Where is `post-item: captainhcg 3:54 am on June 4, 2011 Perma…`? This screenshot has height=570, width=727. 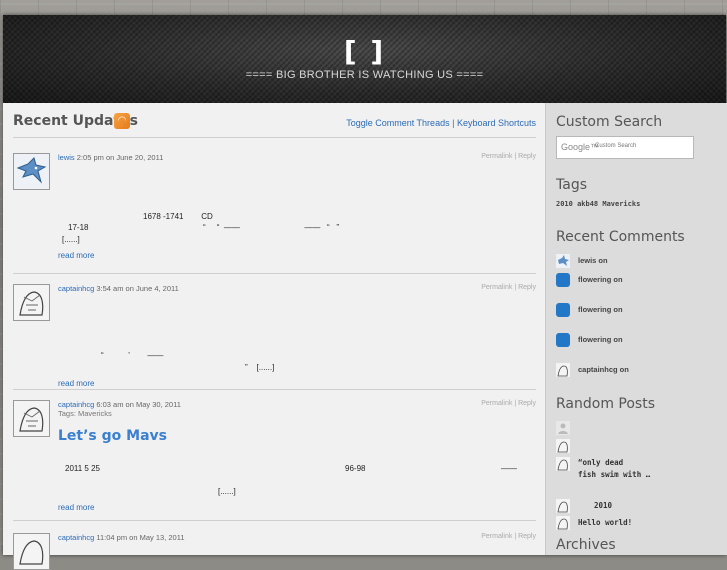
post-item: captainhcg 3:54 am on June 4, 2011 Perma… is located at coordinates (274, 332).